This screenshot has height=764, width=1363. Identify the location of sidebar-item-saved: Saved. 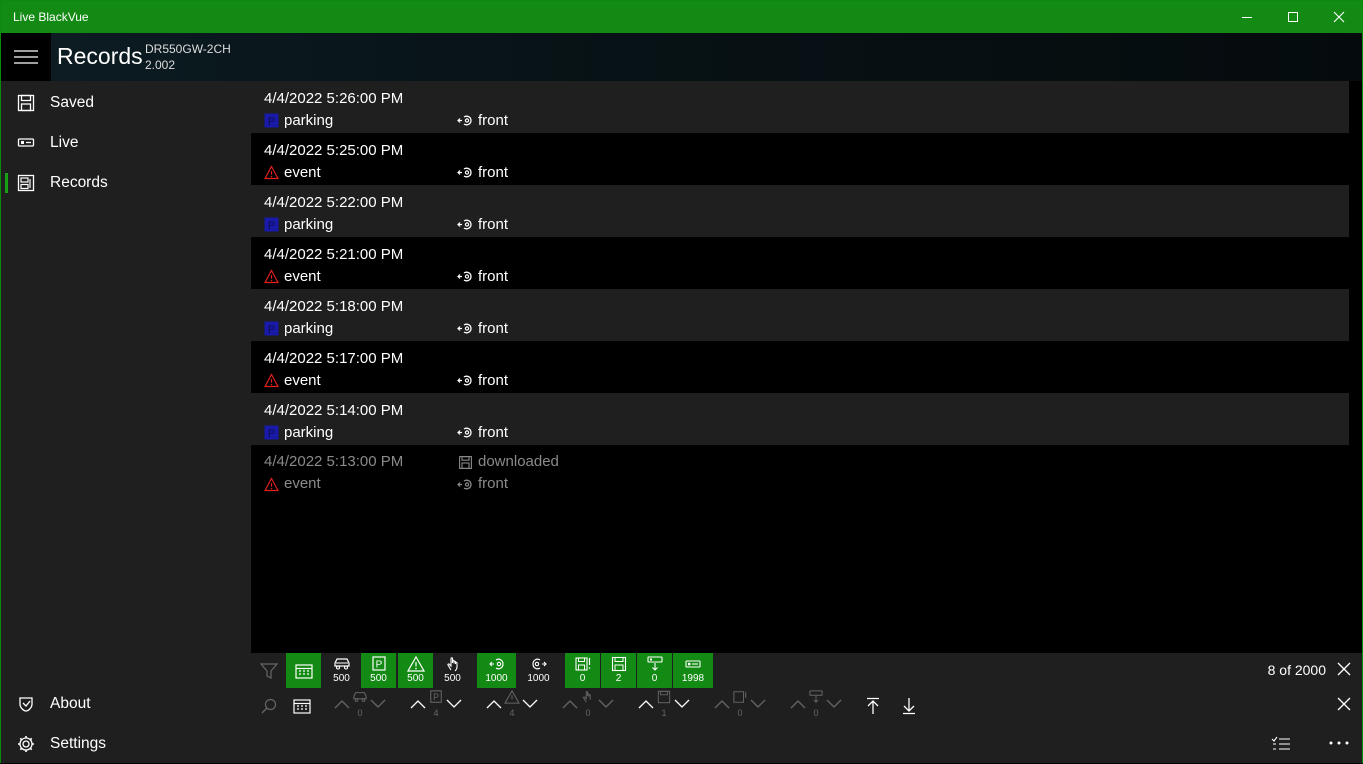
(126, 103).